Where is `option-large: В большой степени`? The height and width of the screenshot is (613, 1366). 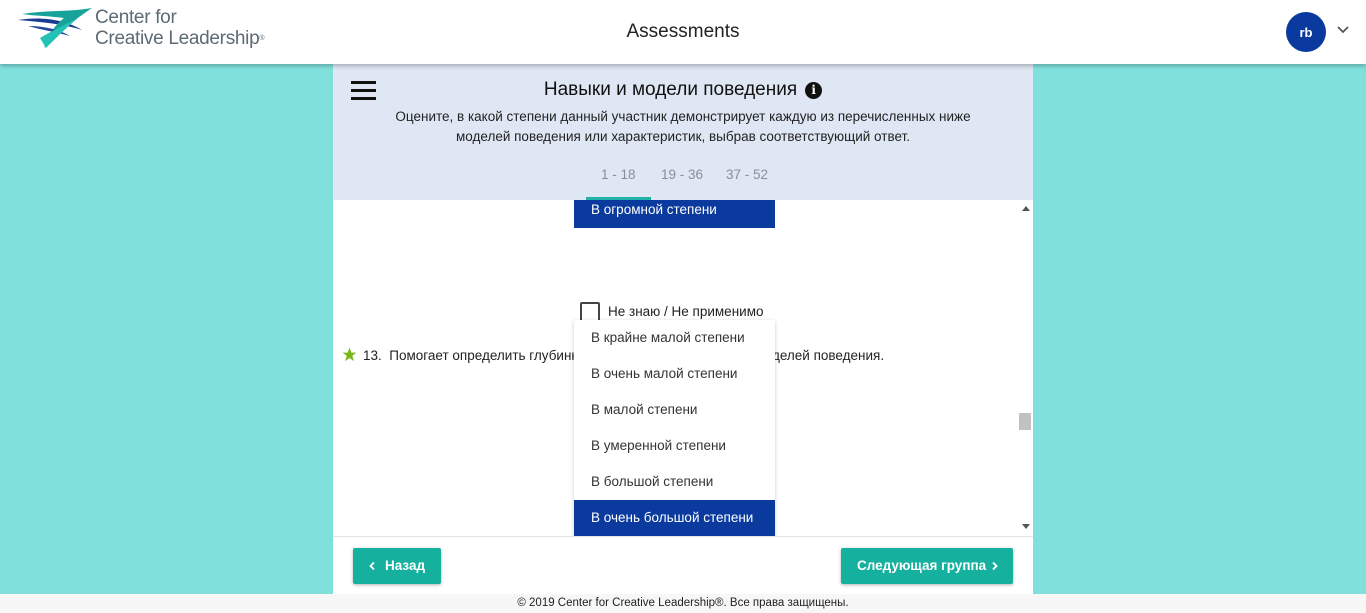 option-large: В большой степени is located at coordinates (674, 482).